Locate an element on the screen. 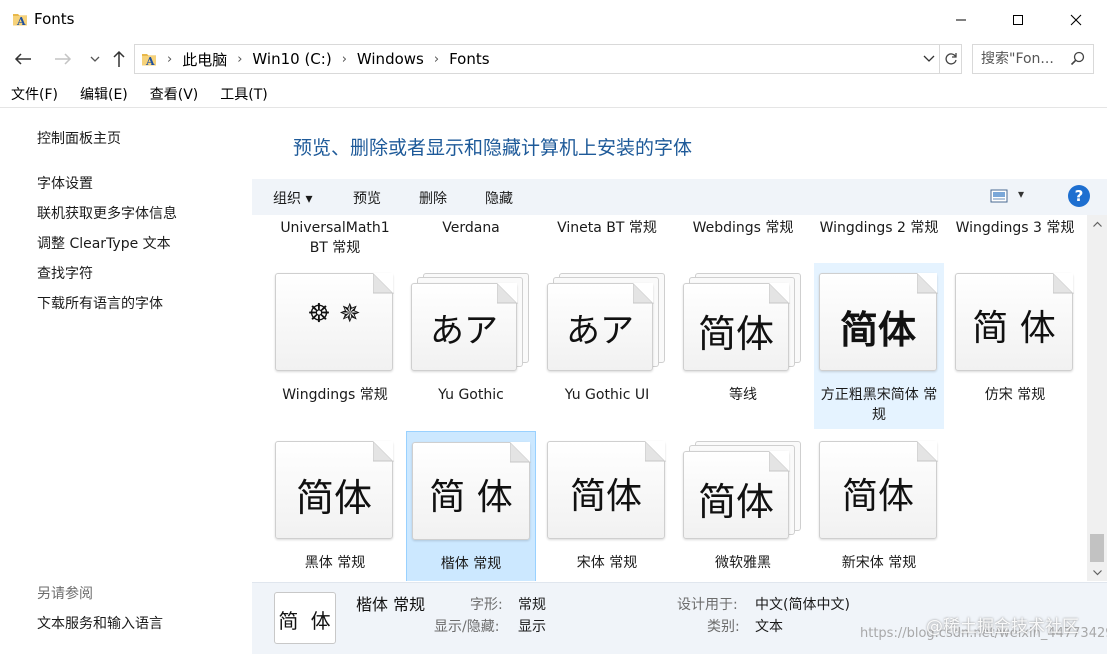 This screenshot has height=654, width=1107. font-tile: UniversalMath1 BT 常规 is located at coordinates (335, 238).